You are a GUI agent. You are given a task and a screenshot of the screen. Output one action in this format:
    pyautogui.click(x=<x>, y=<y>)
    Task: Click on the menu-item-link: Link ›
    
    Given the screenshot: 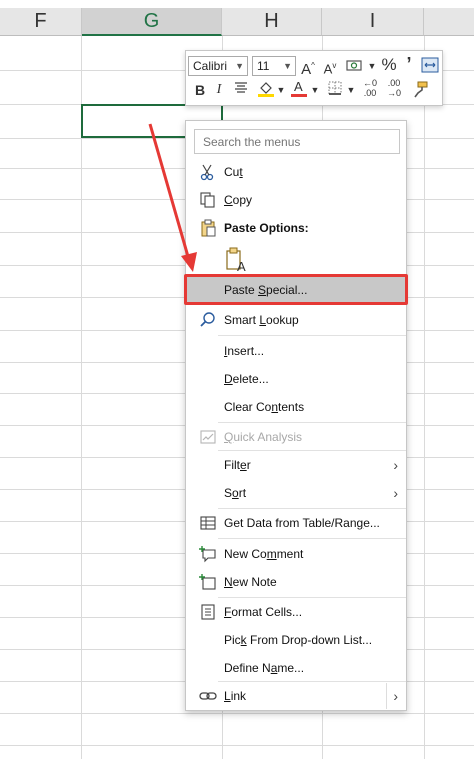 What is the action you would take?
    pyautogui.click(x=296, y=696)
    